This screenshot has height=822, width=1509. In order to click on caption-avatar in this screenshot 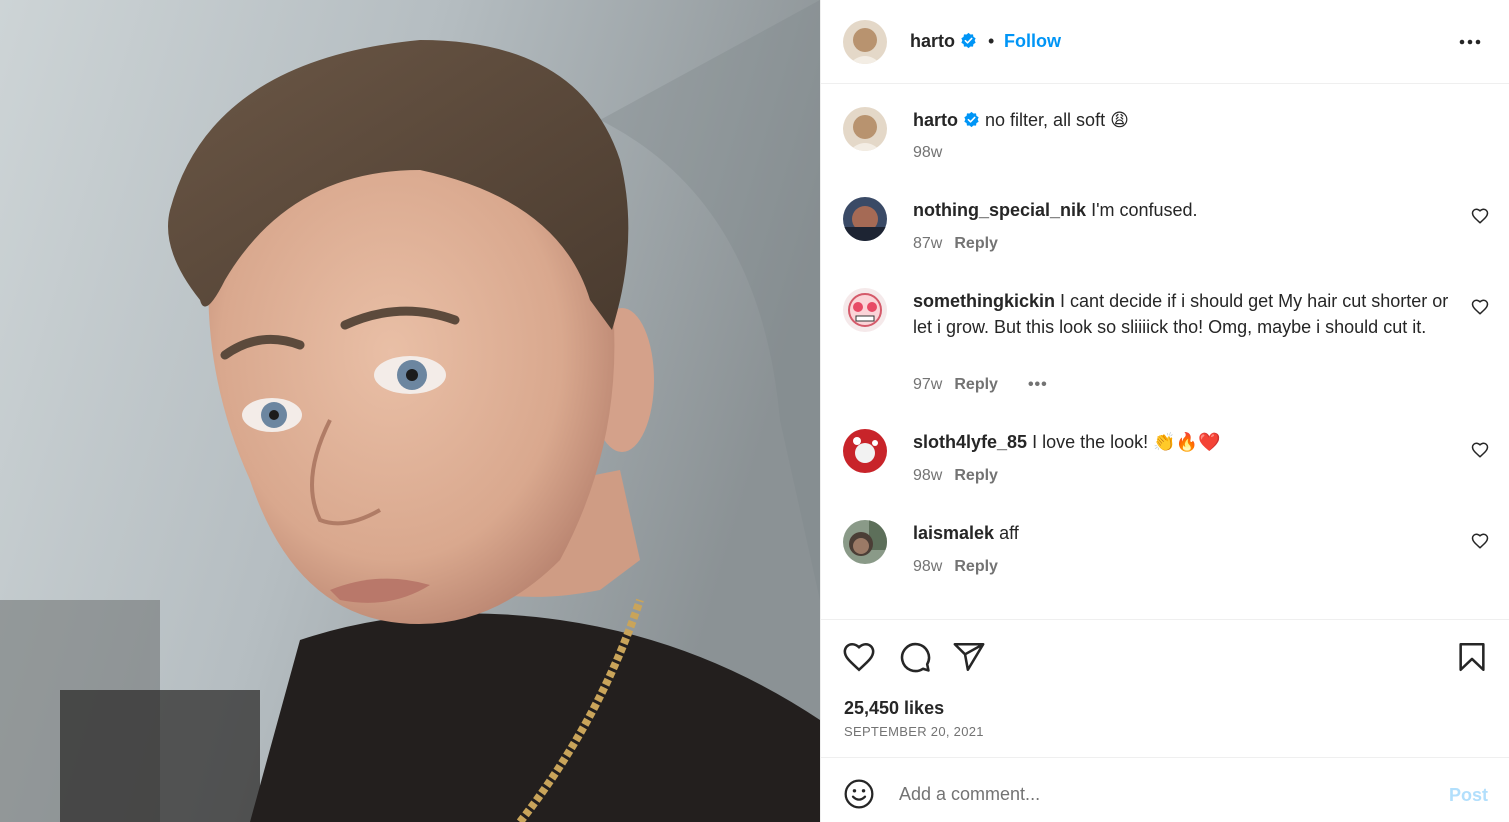, I will do `click(865, 129)`.